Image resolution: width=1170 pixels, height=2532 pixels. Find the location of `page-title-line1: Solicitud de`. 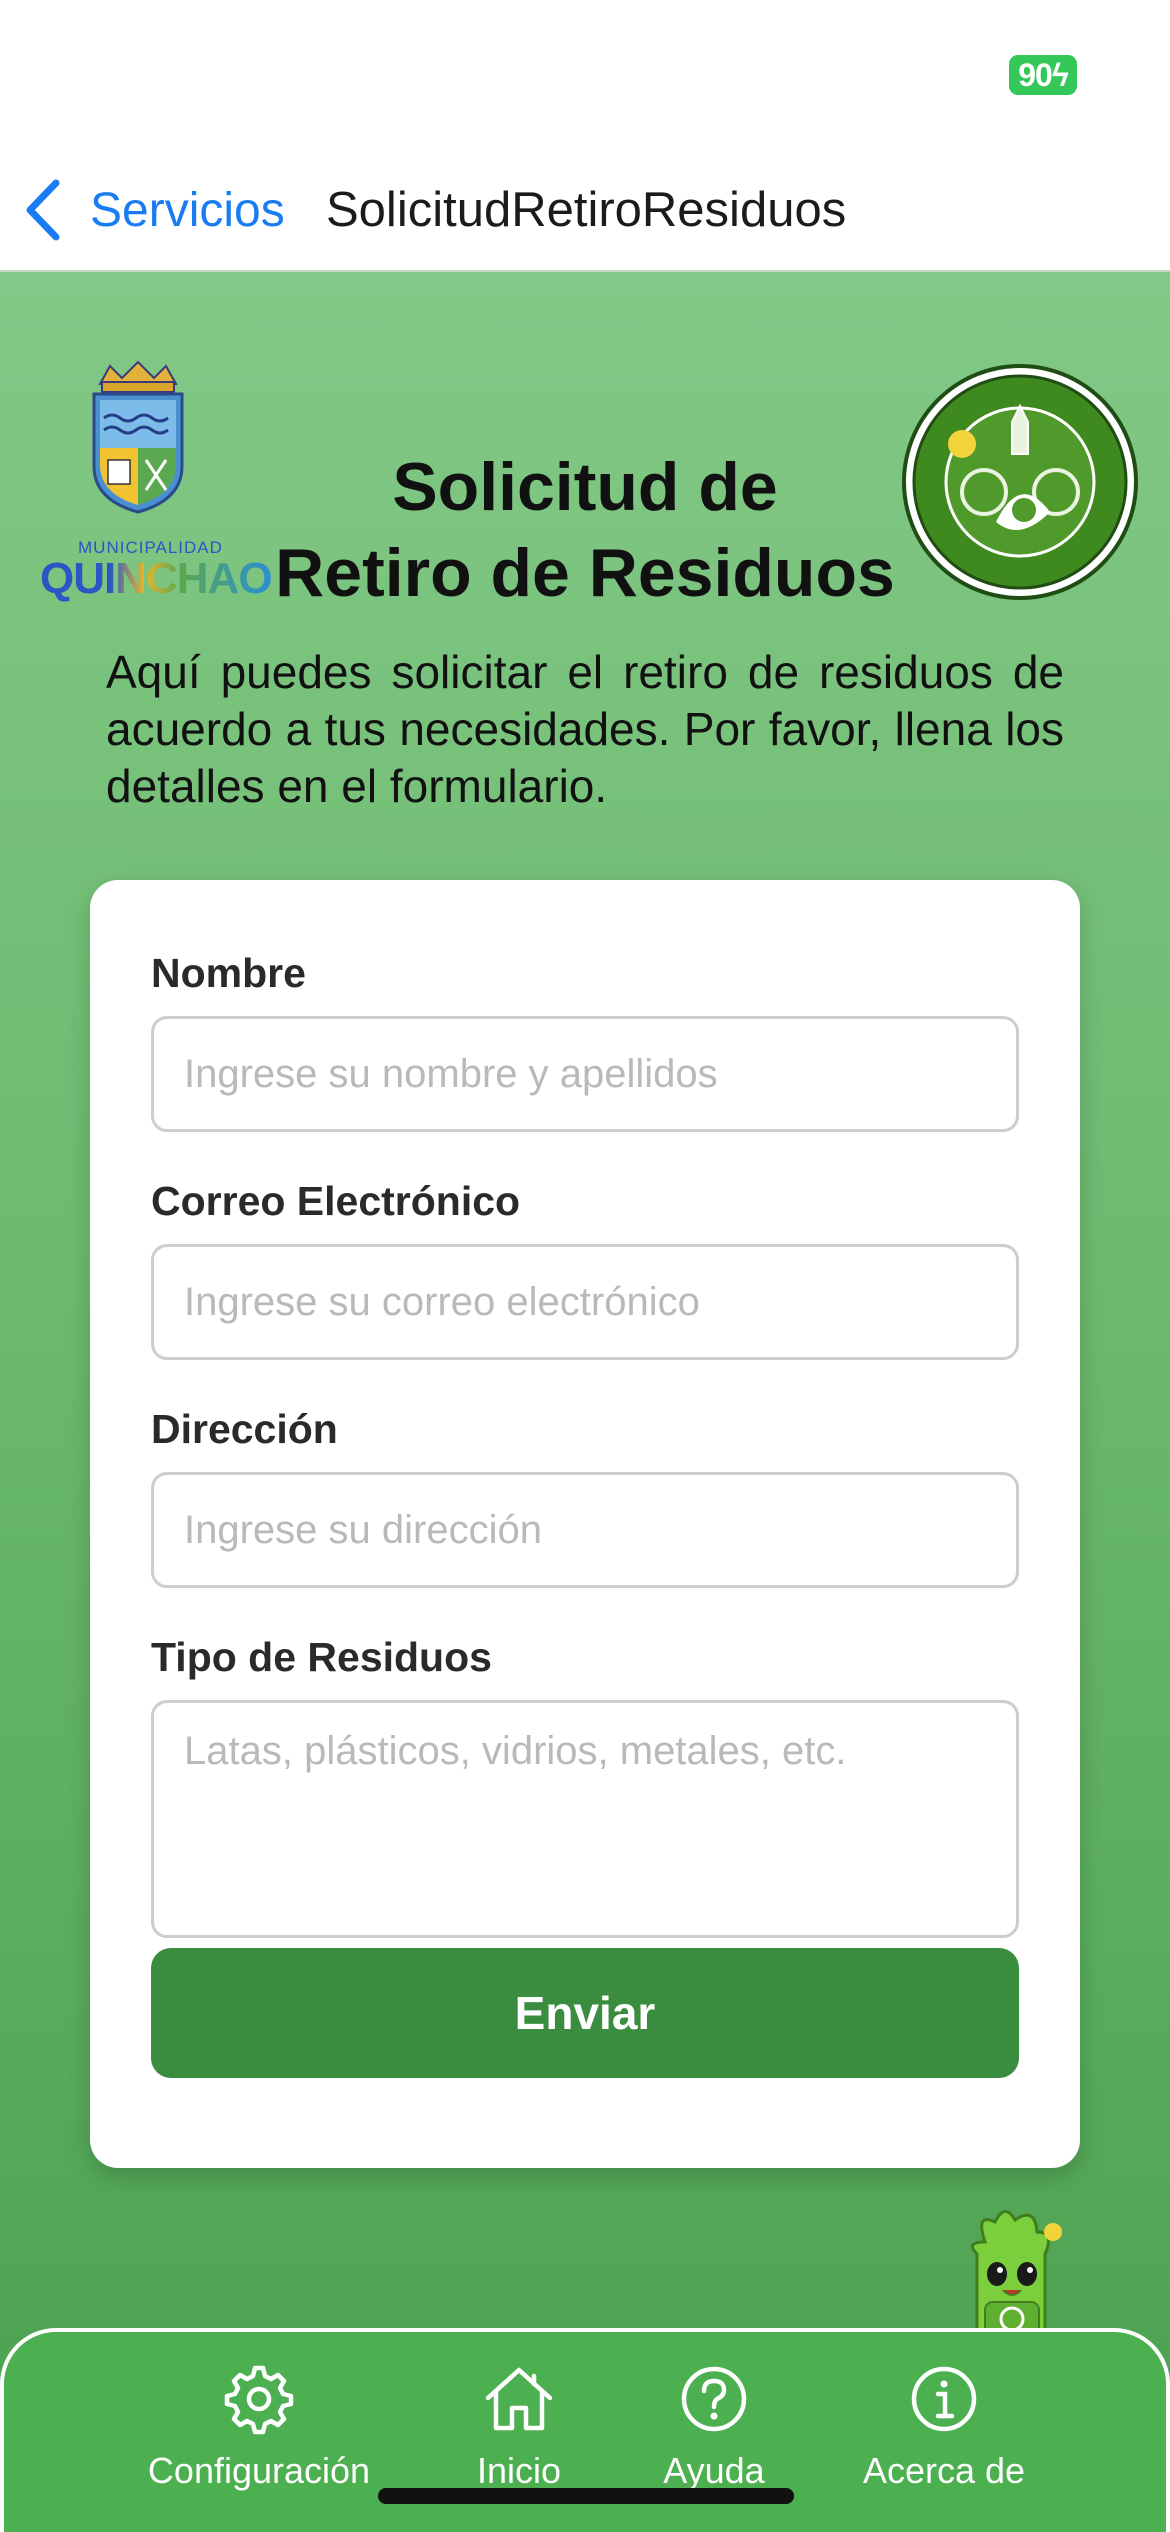

page-title-line1: Solicitud de is located at coordinates (585, 487).